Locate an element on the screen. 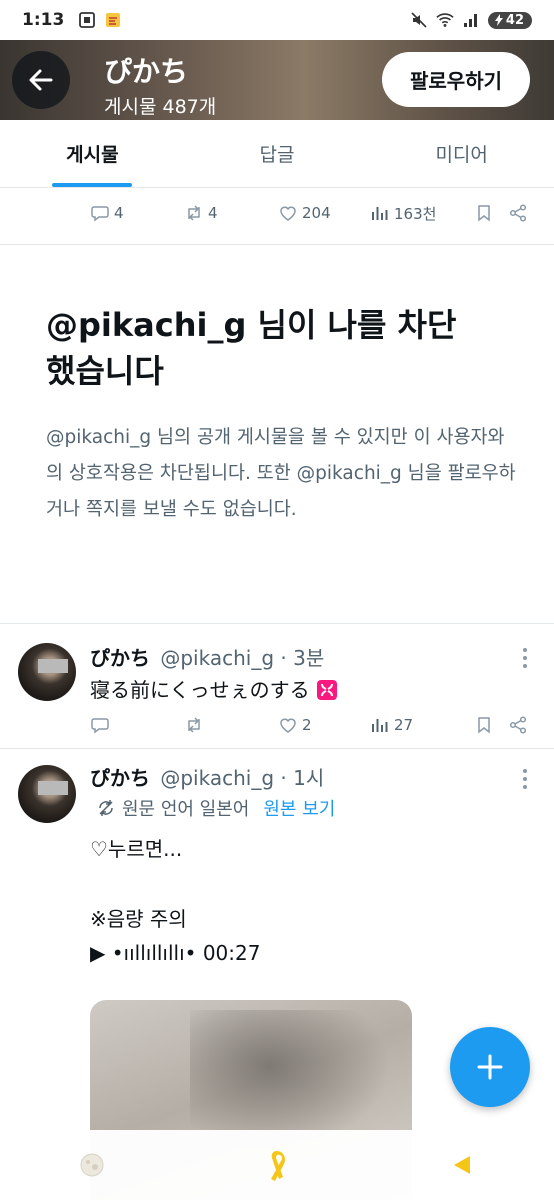 Image resolution: width=554 pixels, height=1200 pixels. battery-icon: 42 is located at coordinates (509, 20).